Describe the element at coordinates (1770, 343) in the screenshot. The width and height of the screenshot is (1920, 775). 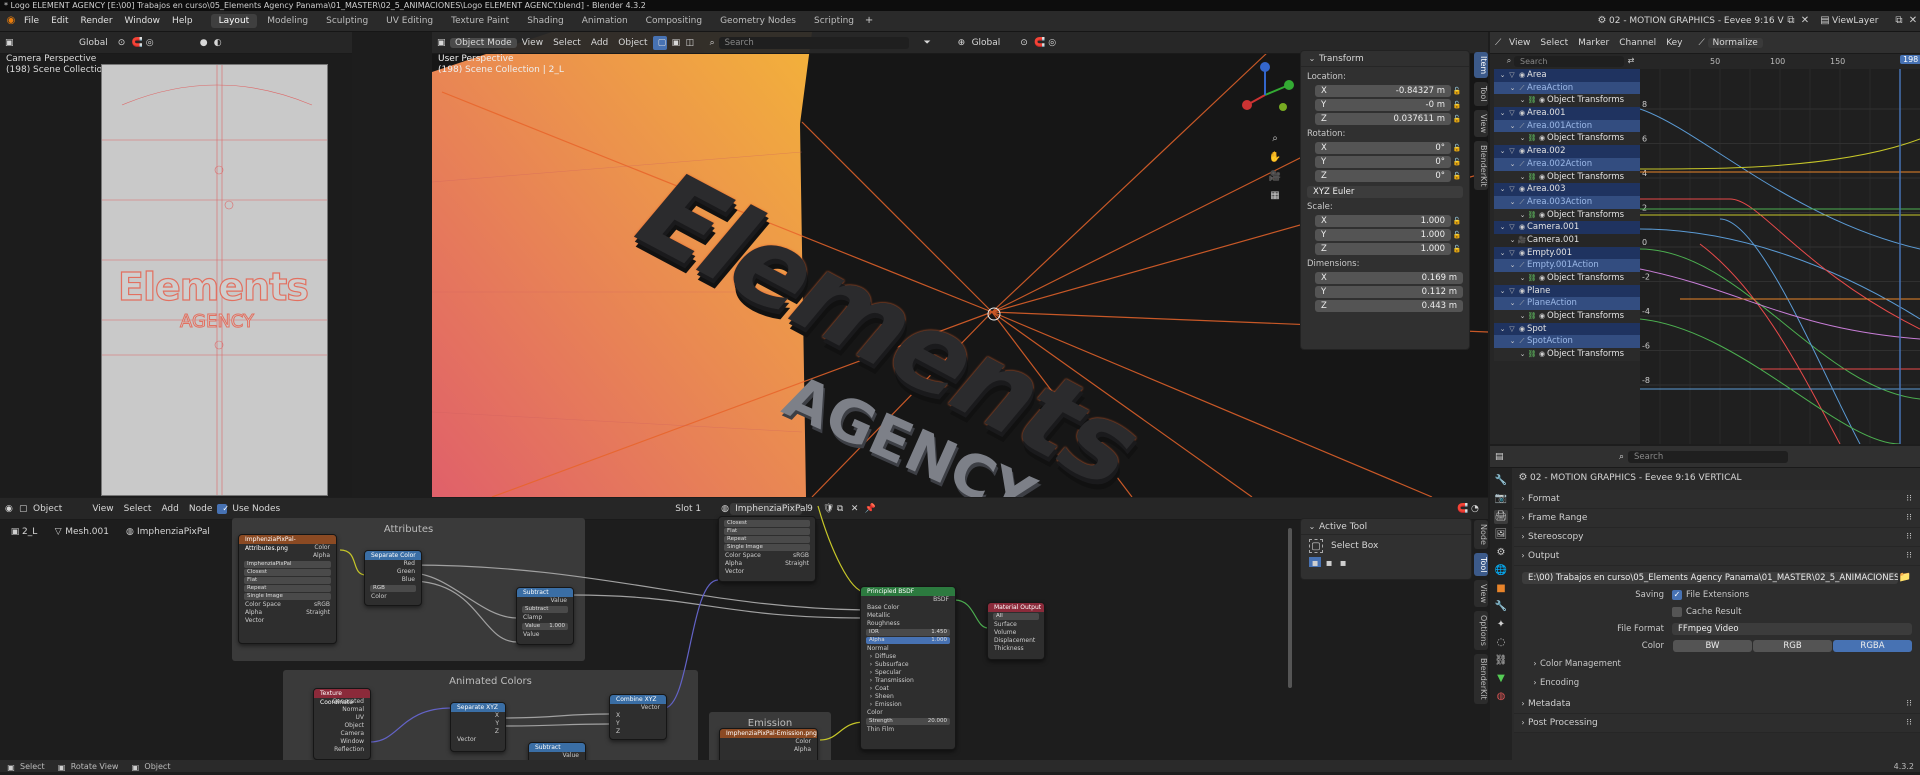
I see `fcurve` at that location.